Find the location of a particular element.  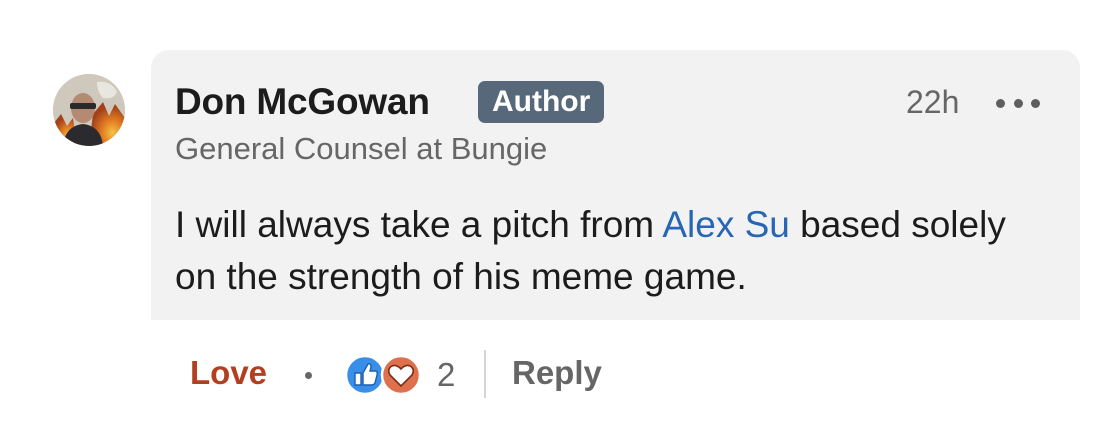

avatar is located at coordinates (89, 110).